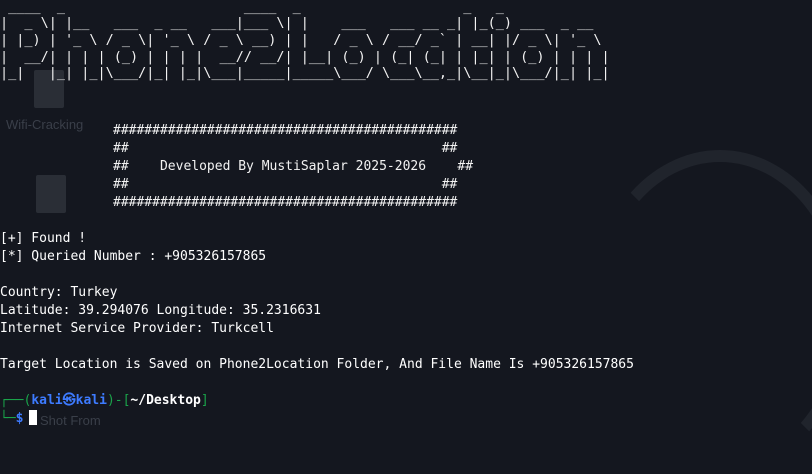 The image size is (812, 474). Describe the element at coordinates (165, 400) in the screenshot. I see `prompt-current-dir: ~/Desktop` at that location.